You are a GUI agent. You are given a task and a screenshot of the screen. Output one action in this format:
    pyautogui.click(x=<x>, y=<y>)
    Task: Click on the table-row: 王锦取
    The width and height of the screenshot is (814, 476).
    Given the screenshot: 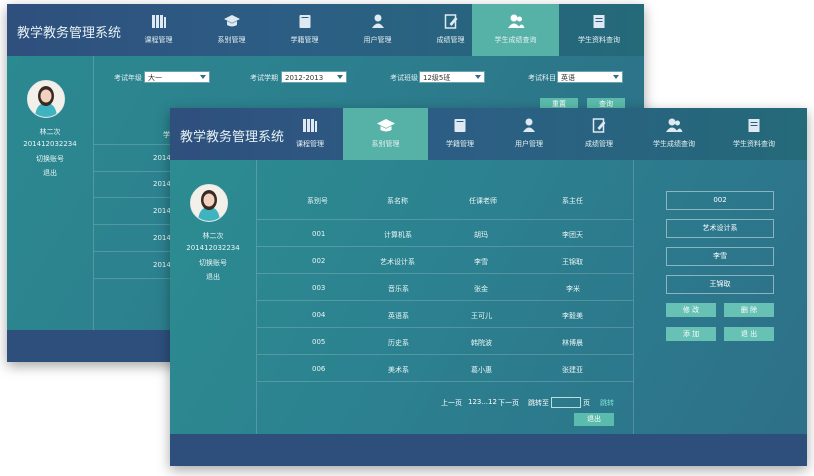 What is the action you would take?
    pyautogui.click(x=572, y=262)
    